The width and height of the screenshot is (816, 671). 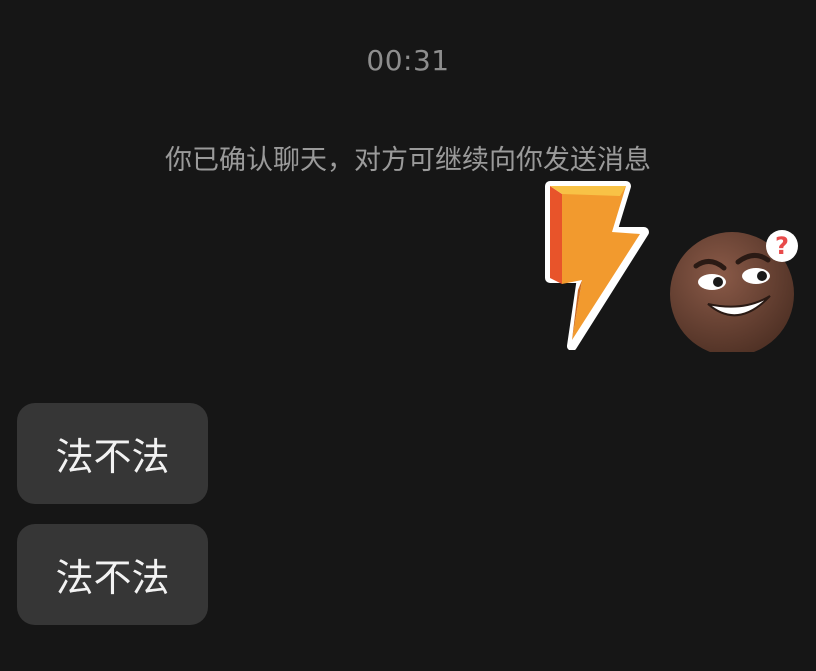 What do you see at coordinates (735, 291) in the screenshot?
I see `smirking-face-avatar-icon: ?` at bounding box center [735, 291].